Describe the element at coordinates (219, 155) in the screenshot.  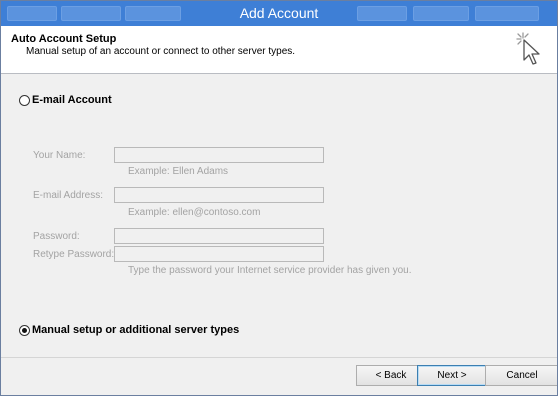
I see `your-name-field` at that location.